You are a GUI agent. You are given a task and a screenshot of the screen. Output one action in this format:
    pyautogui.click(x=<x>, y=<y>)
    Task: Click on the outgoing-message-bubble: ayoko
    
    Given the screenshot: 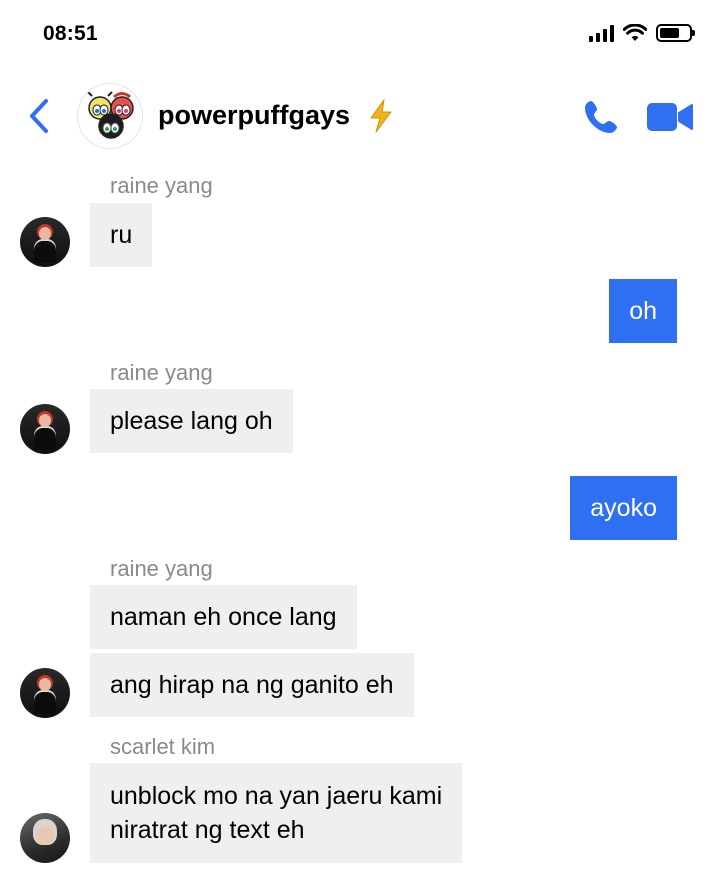 What is the action you would take?
    pyautogui.click(x=623, y=508)
    